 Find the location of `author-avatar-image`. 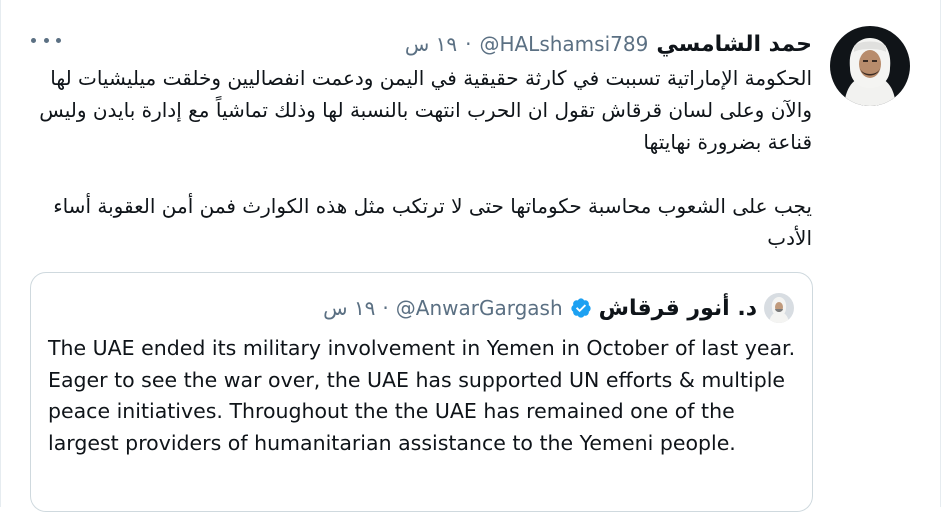

author-avatar-image is located at coordinates (870, 66).